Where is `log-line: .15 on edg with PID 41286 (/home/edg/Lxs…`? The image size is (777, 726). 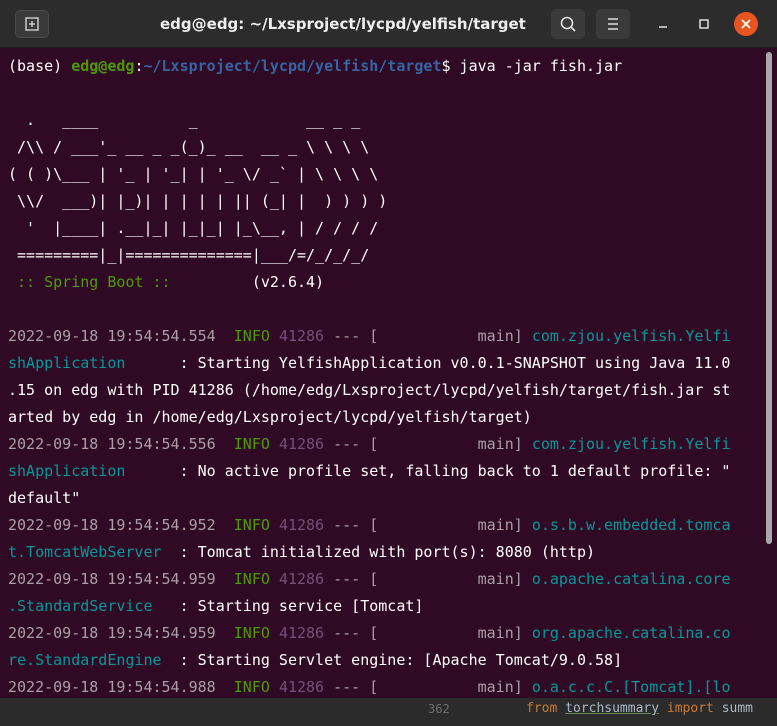 log-line: .15 on edg with PID 41286 (/home/edg/Lxs… is located at coordinates (369, 390).